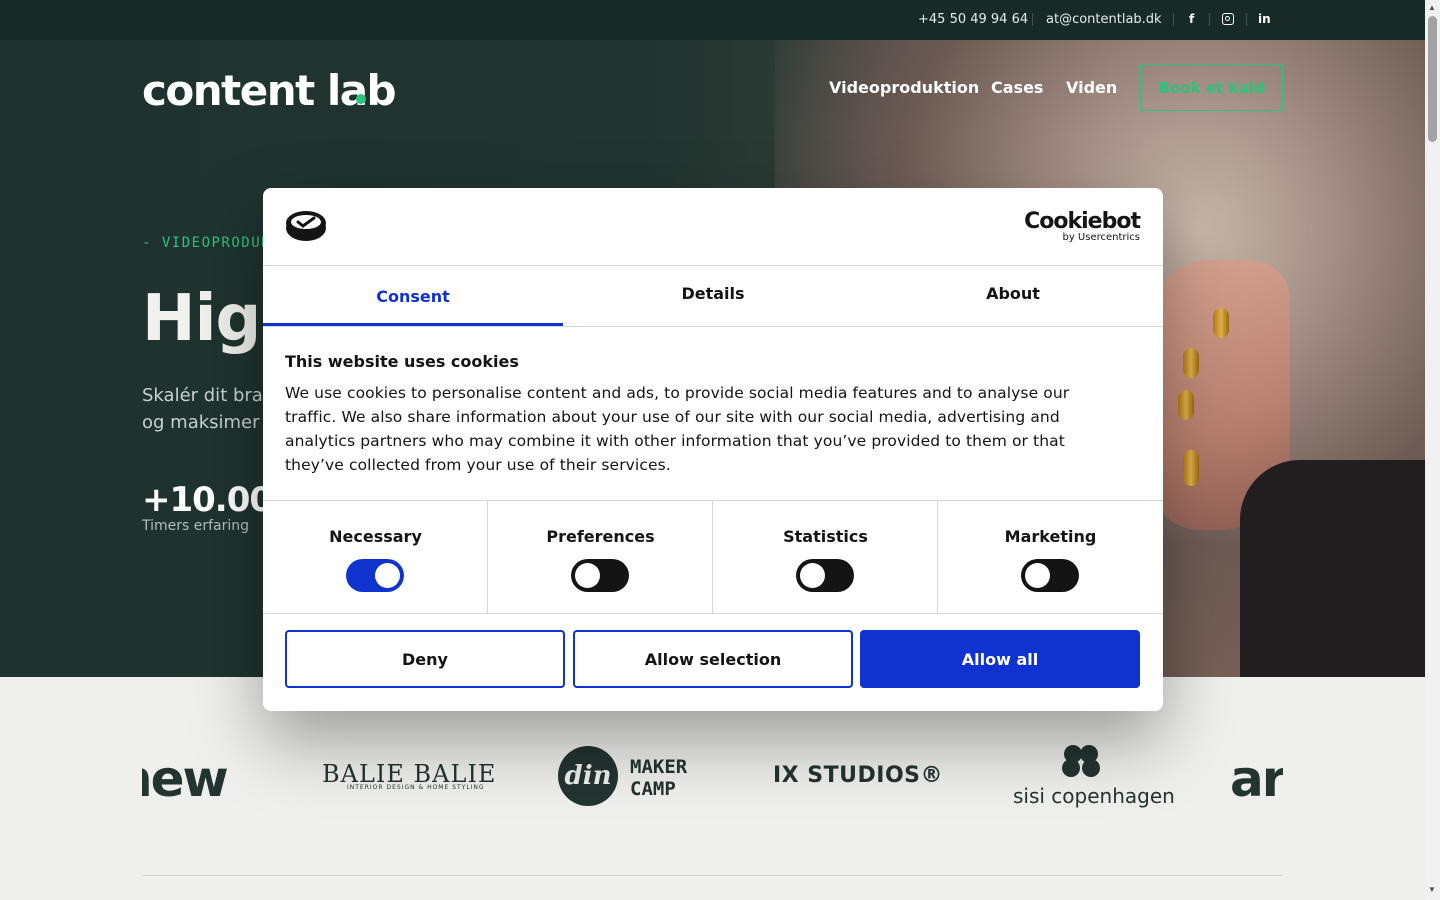 This screenshot has height=900, width=1440. Describe the element at coordinates (1432, 889) in the screenshot. I see `scroll-down-arrow-icon: ▼` at that location.